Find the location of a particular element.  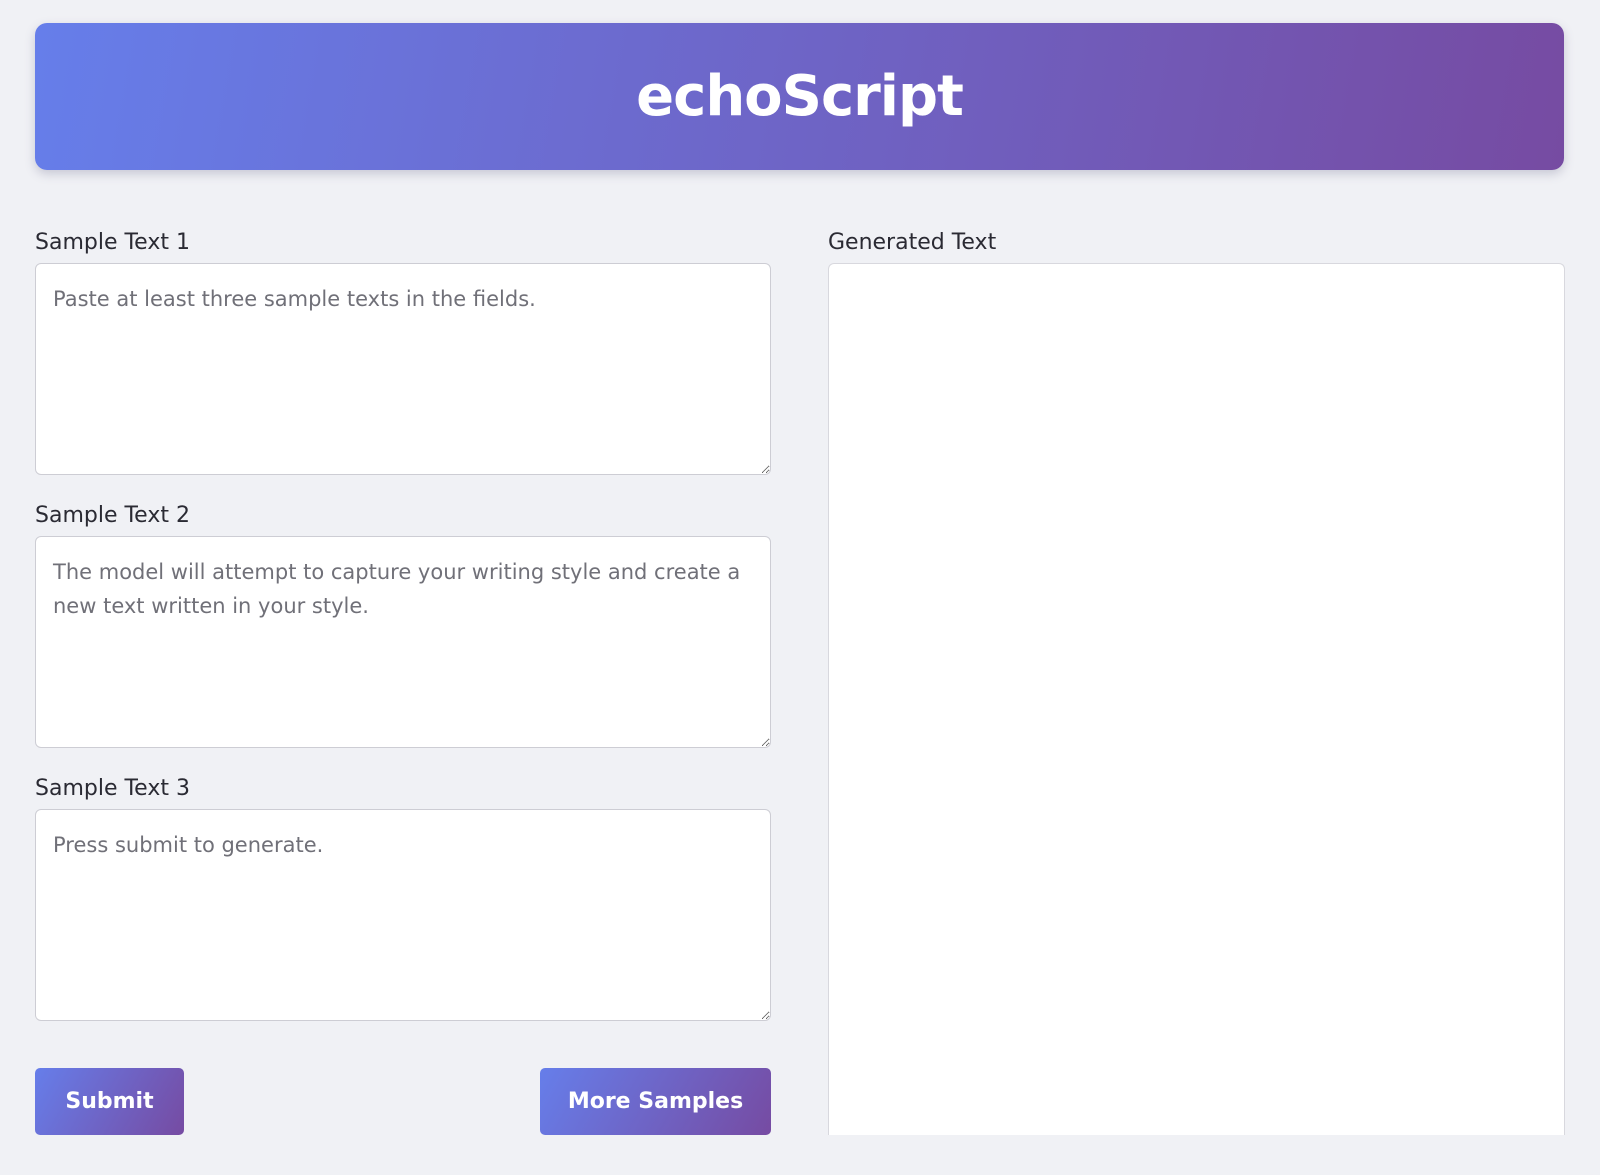

app-title: echoScript is located at coordinates (800, 96).